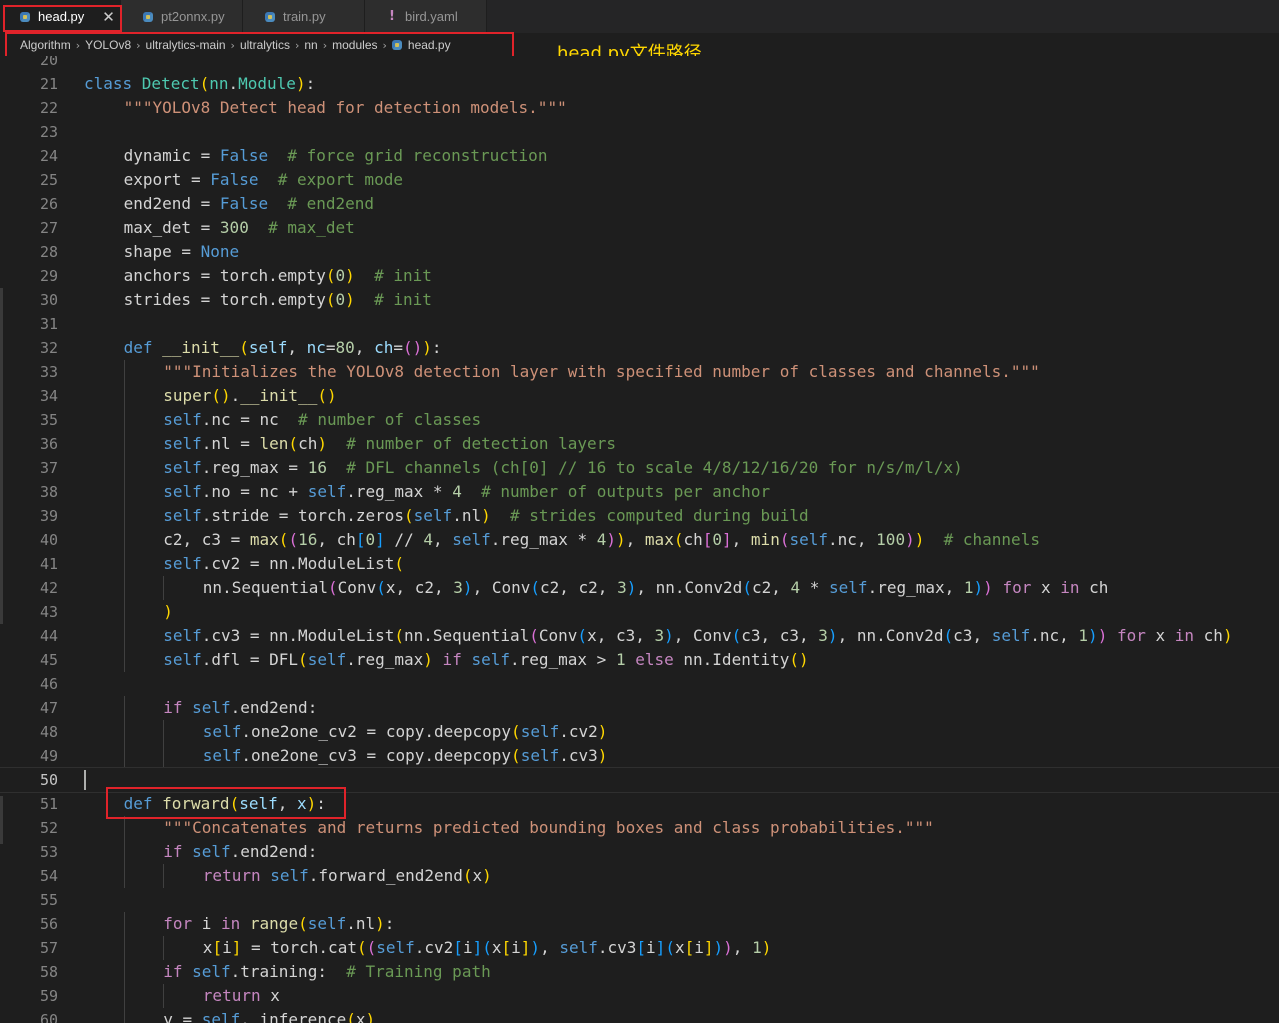 The width and height of the screenshot is (1279, 1023). I want to click on code-token: .reg_max >, so click(562, 659).